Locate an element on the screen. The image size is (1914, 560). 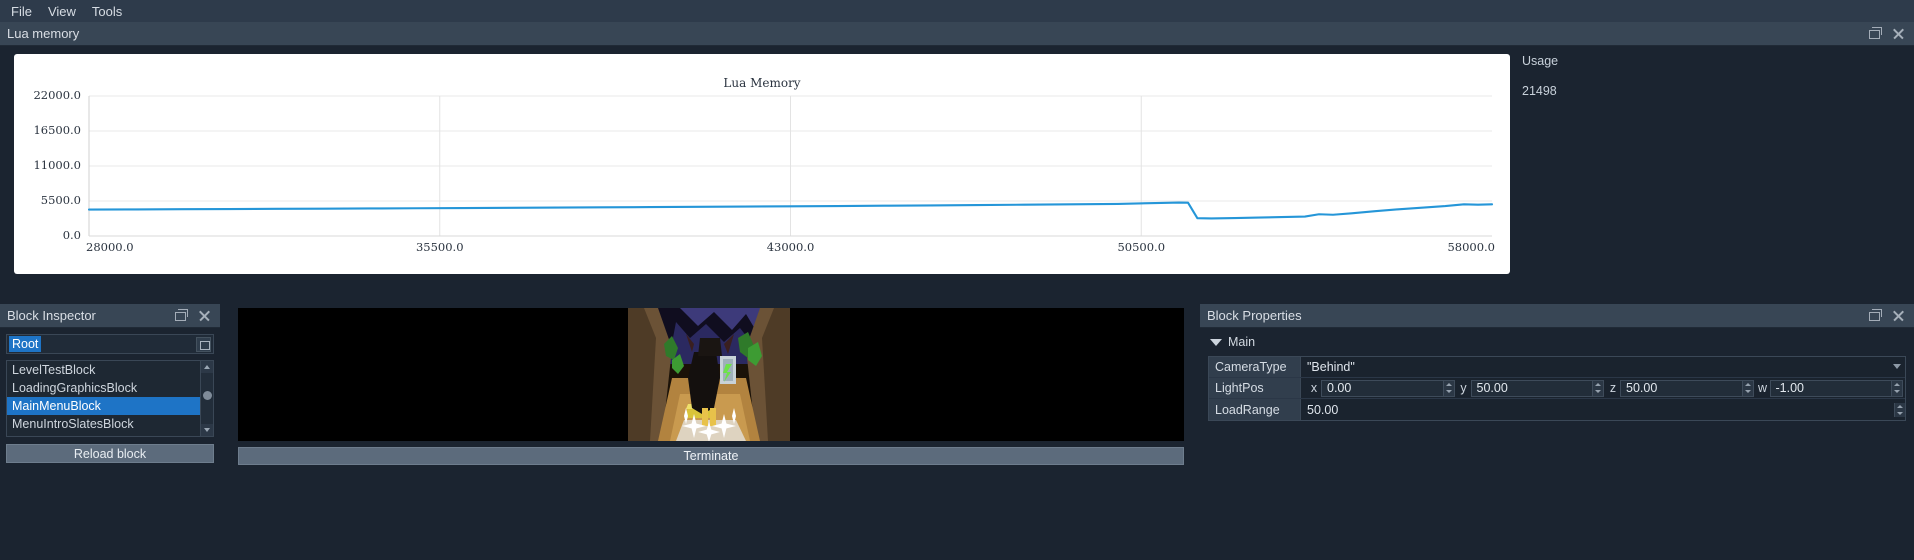
loadrange-input: 50.00 is located at coordinates (1603, 409).